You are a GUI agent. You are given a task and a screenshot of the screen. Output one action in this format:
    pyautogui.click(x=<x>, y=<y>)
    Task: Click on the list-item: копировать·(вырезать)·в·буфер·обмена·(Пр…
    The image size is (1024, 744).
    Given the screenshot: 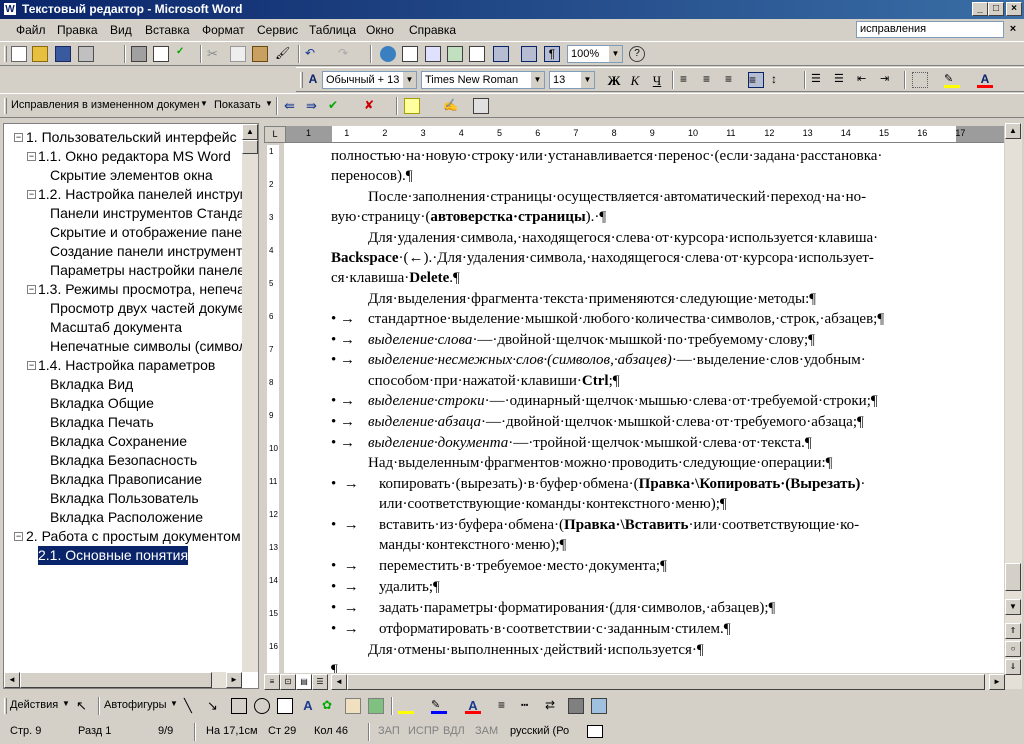 What is the action you would take?
    pyautogui.click(x=622, y=484)
    